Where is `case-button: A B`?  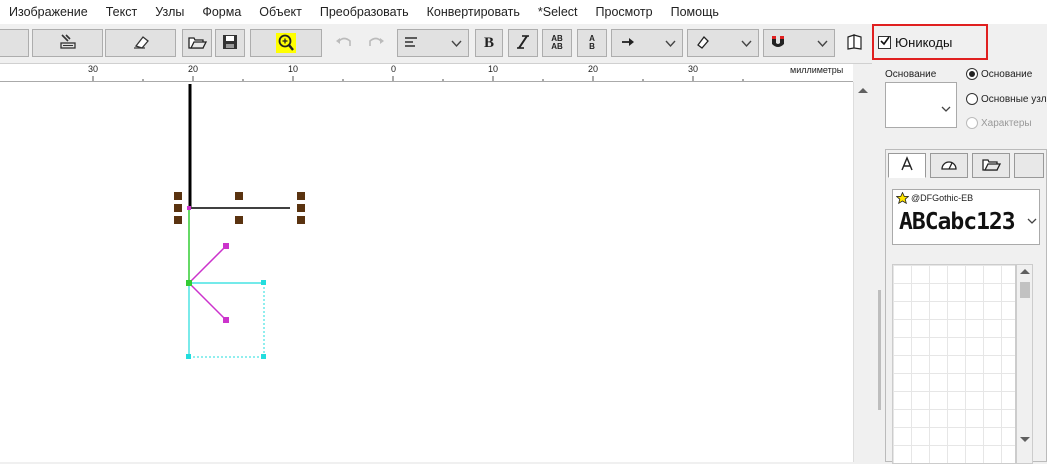 case-button: A B is located at coordinates (592, 43).